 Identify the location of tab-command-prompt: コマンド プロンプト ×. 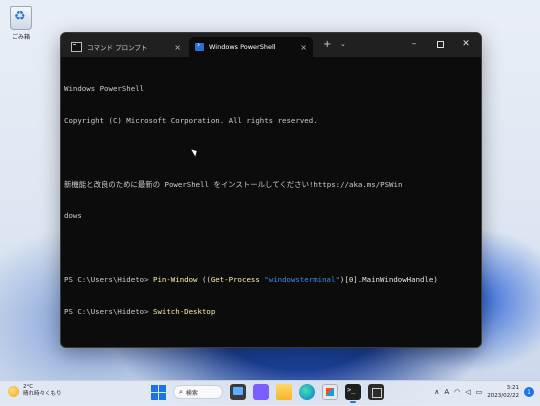
(126, 47).